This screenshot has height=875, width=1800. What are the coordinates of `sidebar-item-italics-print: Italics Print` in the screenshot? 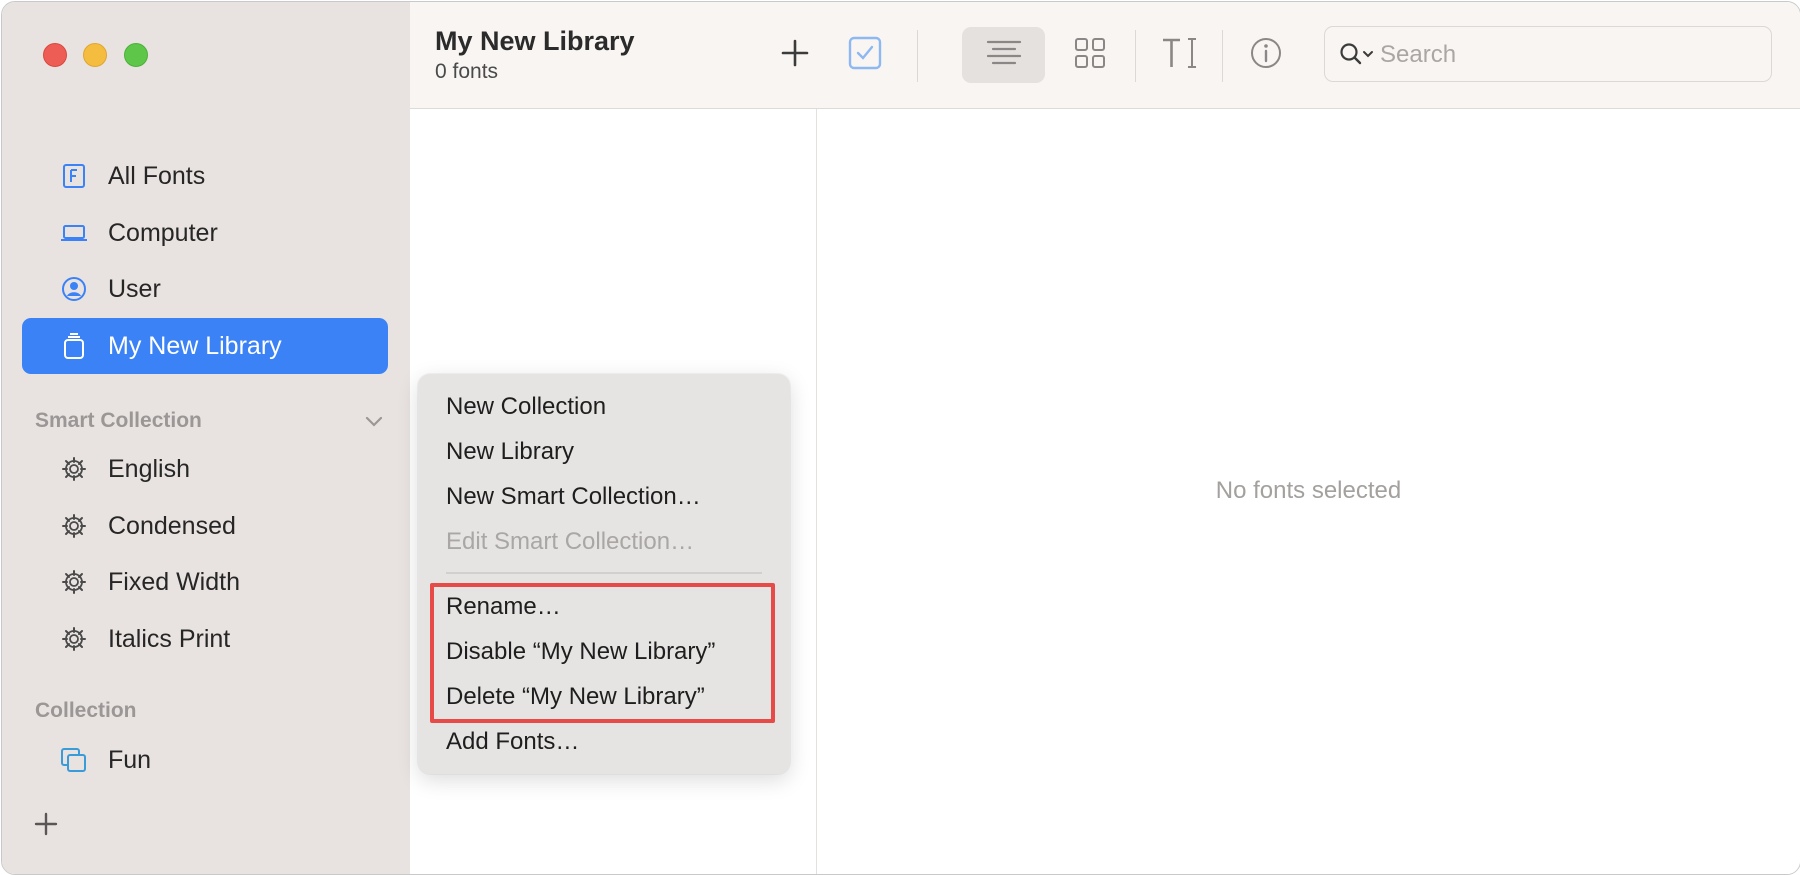 It's located at (205, 639).